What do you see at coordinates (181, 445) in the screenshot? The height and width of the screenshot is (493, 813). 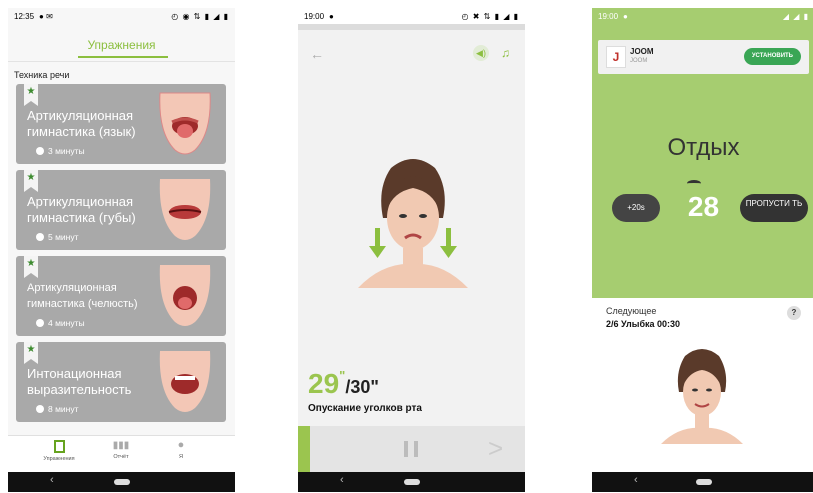 I see `person-icon: ●` at bounding box center [181, 445].